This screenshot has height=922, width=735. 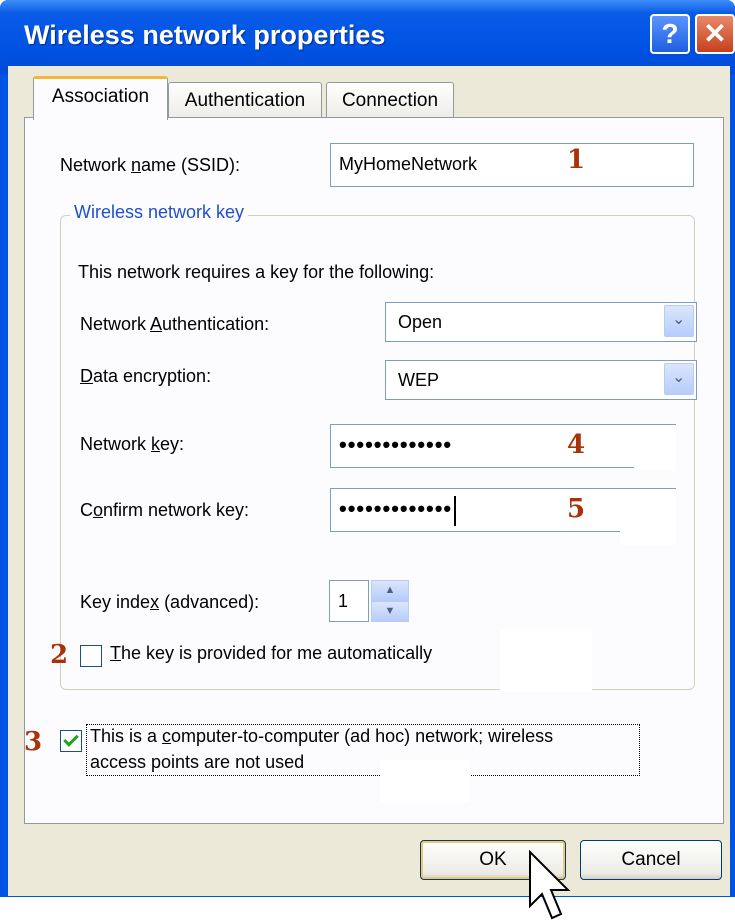 I want to click on tab-association-label: Association, so click(x=100, y=96).